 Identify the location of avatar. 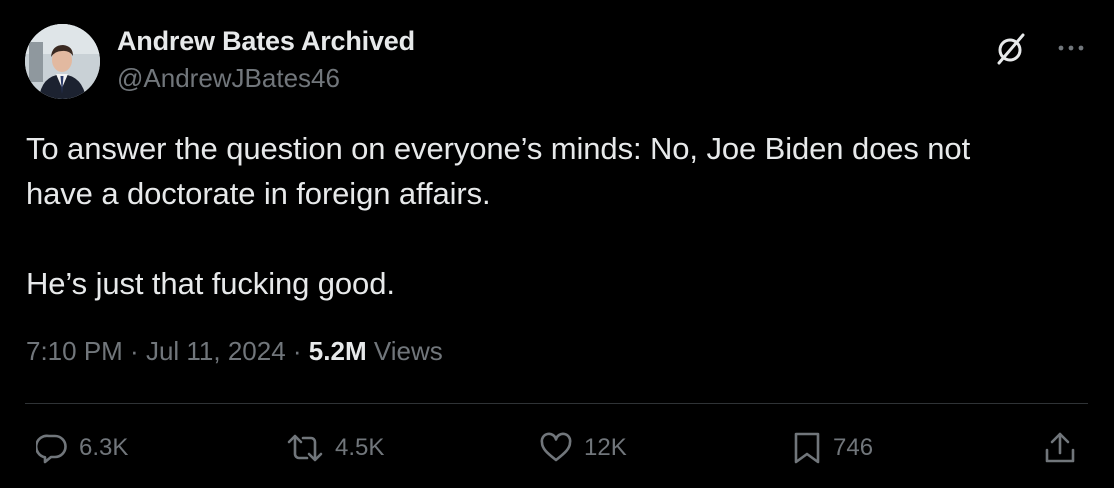
(62, 61).